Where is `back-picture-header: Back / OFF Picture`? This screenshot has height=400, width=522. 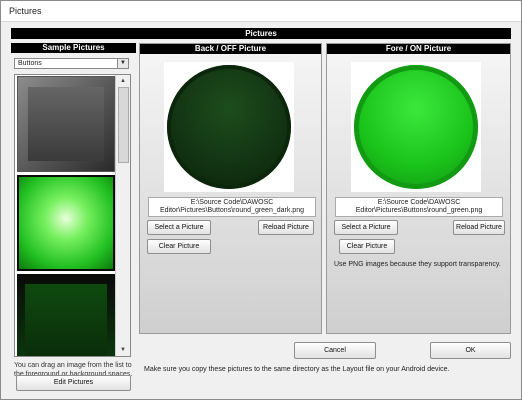
back-picture-header: Back / OFF Picture is located at coordinates (230, 49).